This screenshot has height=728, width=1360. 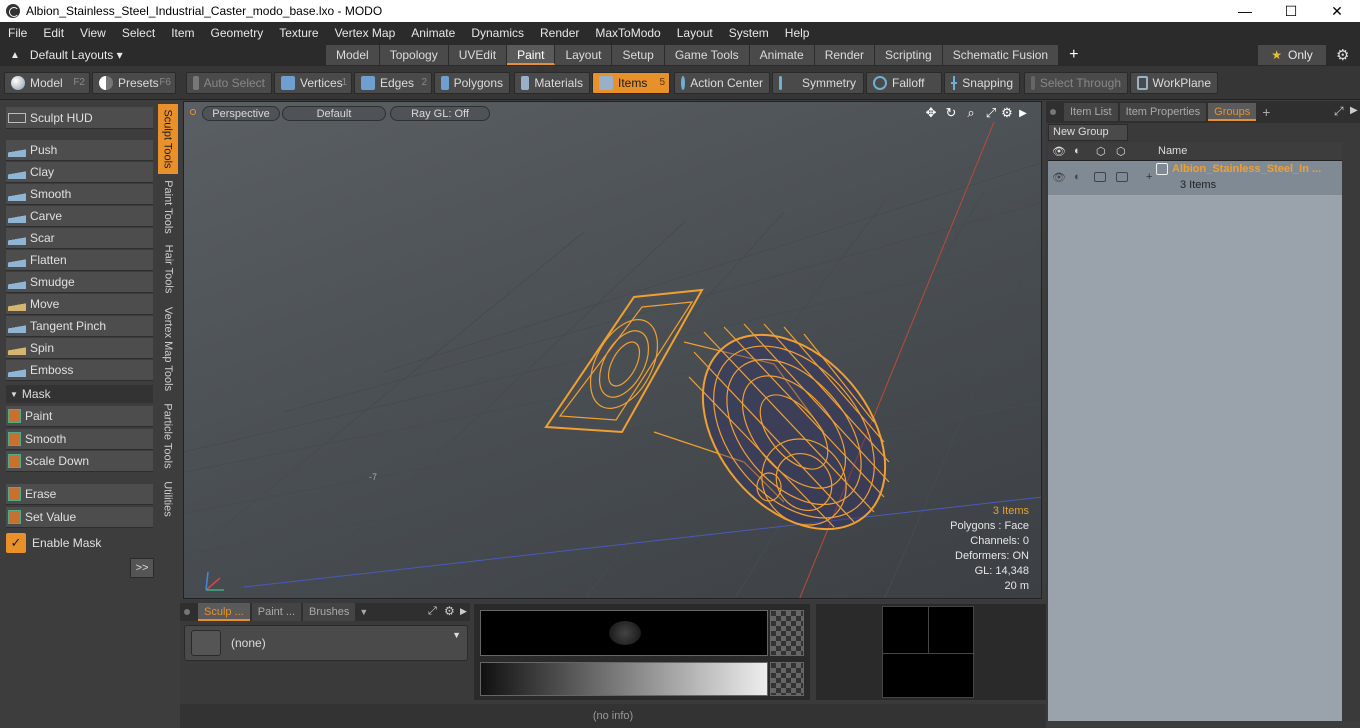 I want to click on tab-item-properties: Item Properties, so click(x=1163, y=112).